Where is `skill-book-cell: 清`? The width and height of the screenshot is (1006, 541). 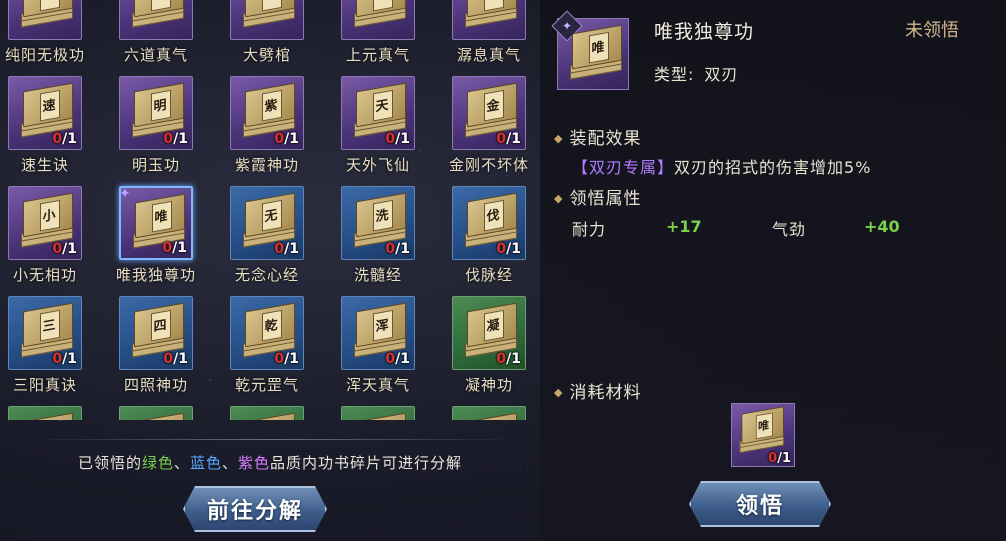
skill-book-cell: 清 is located at coordinates (171, 413).